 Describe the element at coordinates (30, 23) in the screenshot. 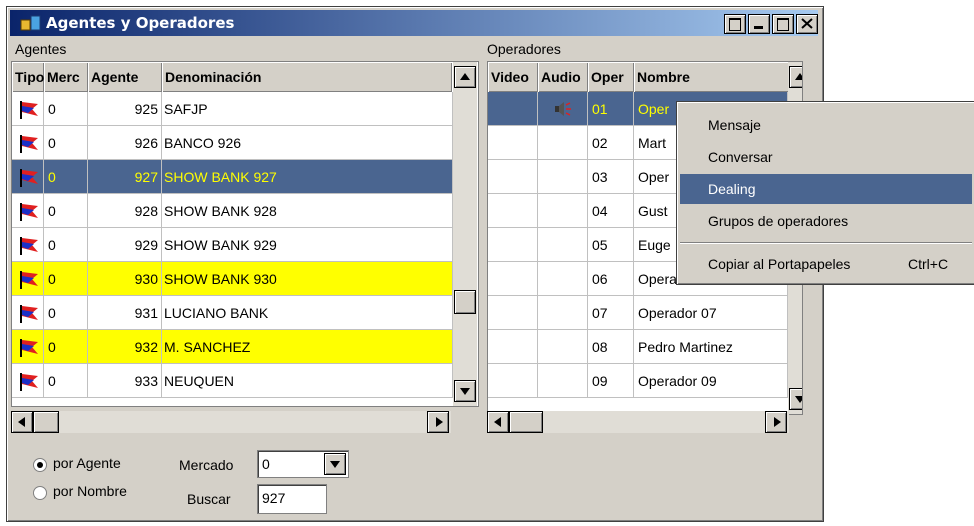

I see `app-icon` at that location.